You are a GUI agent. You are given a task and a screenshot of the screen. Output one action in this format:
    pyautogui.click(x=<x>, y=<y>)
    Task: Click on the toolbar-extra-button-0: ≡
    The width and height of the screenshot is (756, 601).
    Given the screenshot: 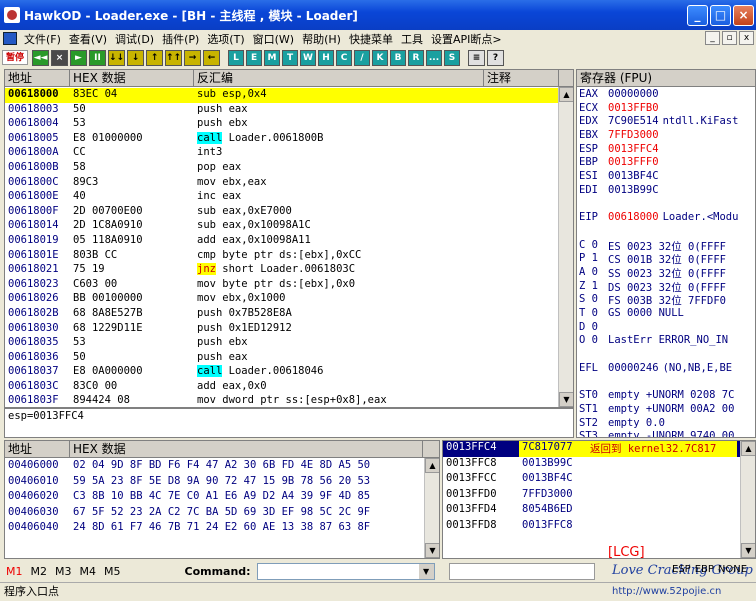 What is the action you would take?
    pyautogui.click(x=477, y=57)
    